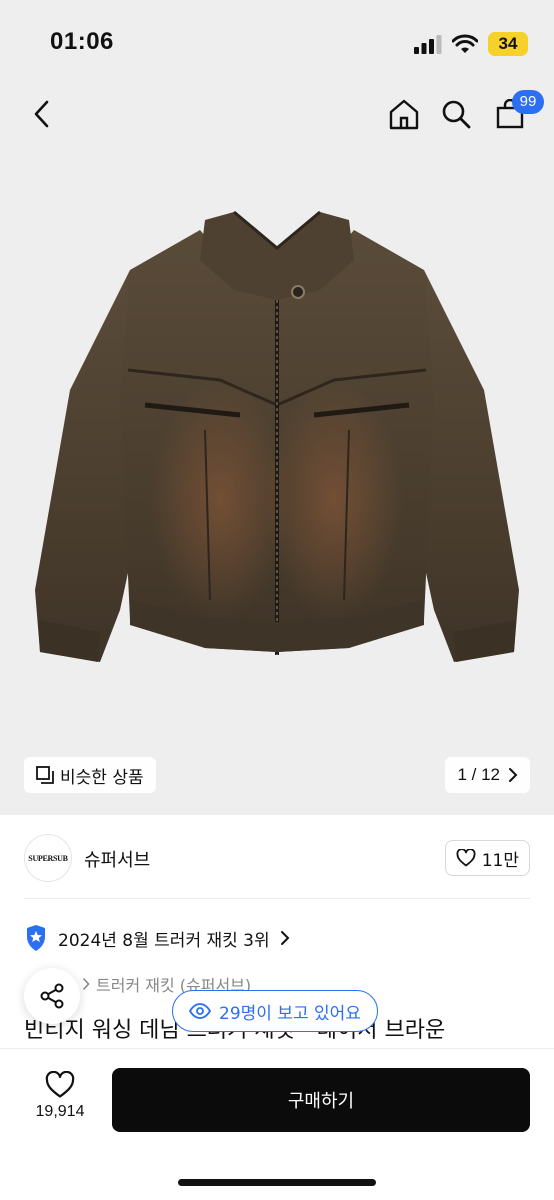 The width and height of the screenshot is (554, 1200). I want to click on image-page-counter: 1 / 12, so click(487, 775).